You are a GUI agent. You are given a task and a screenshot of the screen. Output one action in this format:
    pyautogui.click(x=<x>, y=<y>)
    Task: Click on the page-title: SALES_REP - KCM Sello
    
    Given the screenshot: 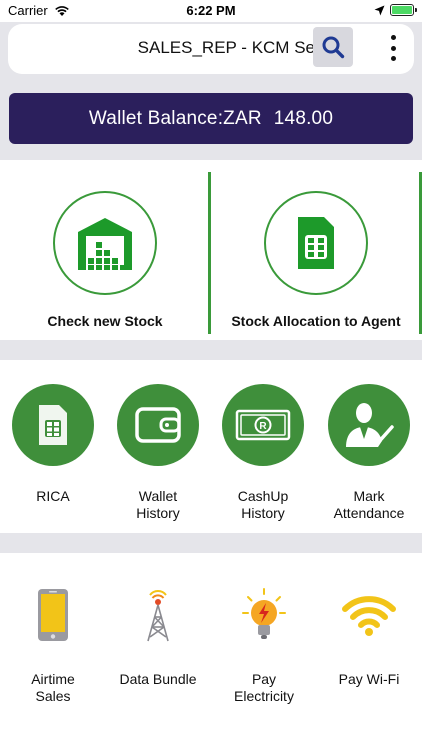 What is the action you would take?
    pyautogui.click(x=234, y=47)
    